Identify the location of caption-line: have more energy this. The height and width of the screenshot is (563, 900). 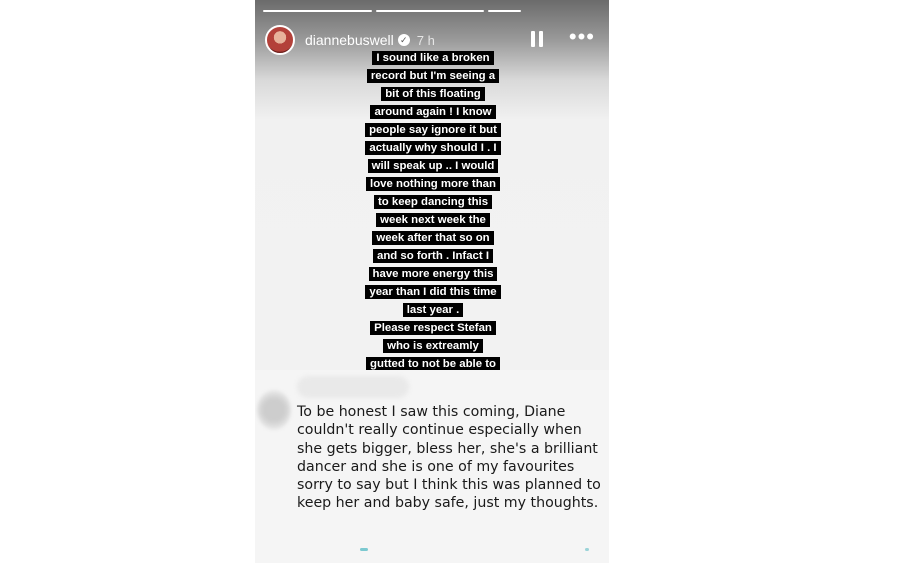
(433, 274).